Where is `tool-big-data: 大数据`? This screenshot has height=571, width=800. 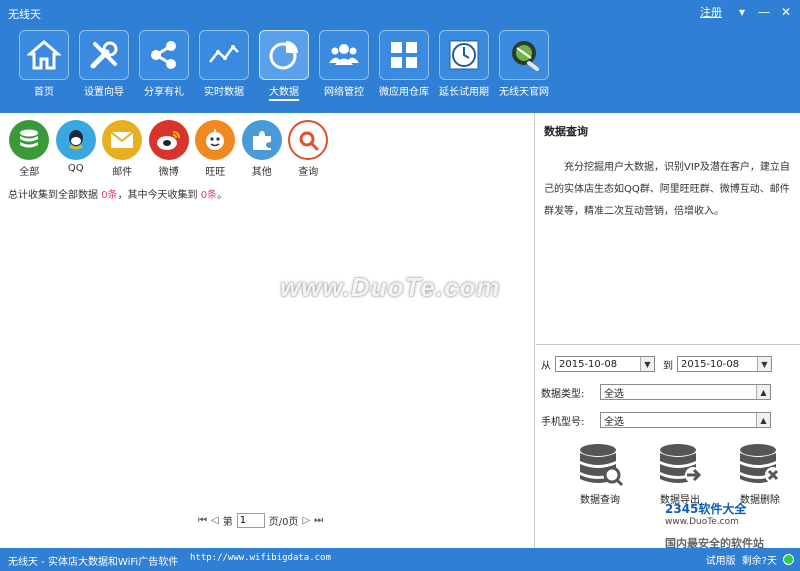 tool-big-data: 大数据 is located at coordinates (284, 65).